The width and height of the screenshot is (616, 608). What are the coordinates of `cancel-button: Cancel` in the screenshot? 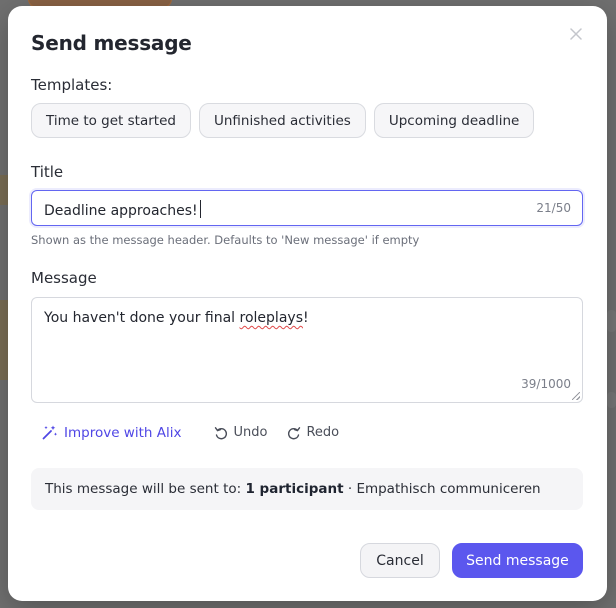 It's located at (400, 560).